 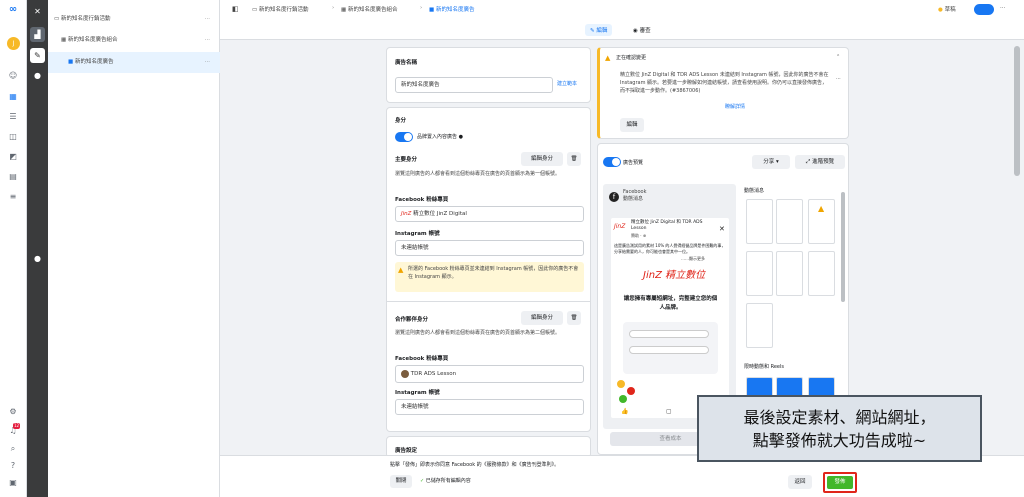 What do you see at coordinates (820, 162) in the screenshot?
I see `advanced-preview-button: ⤢ 進階預覽` at bounding box center [820, 162].